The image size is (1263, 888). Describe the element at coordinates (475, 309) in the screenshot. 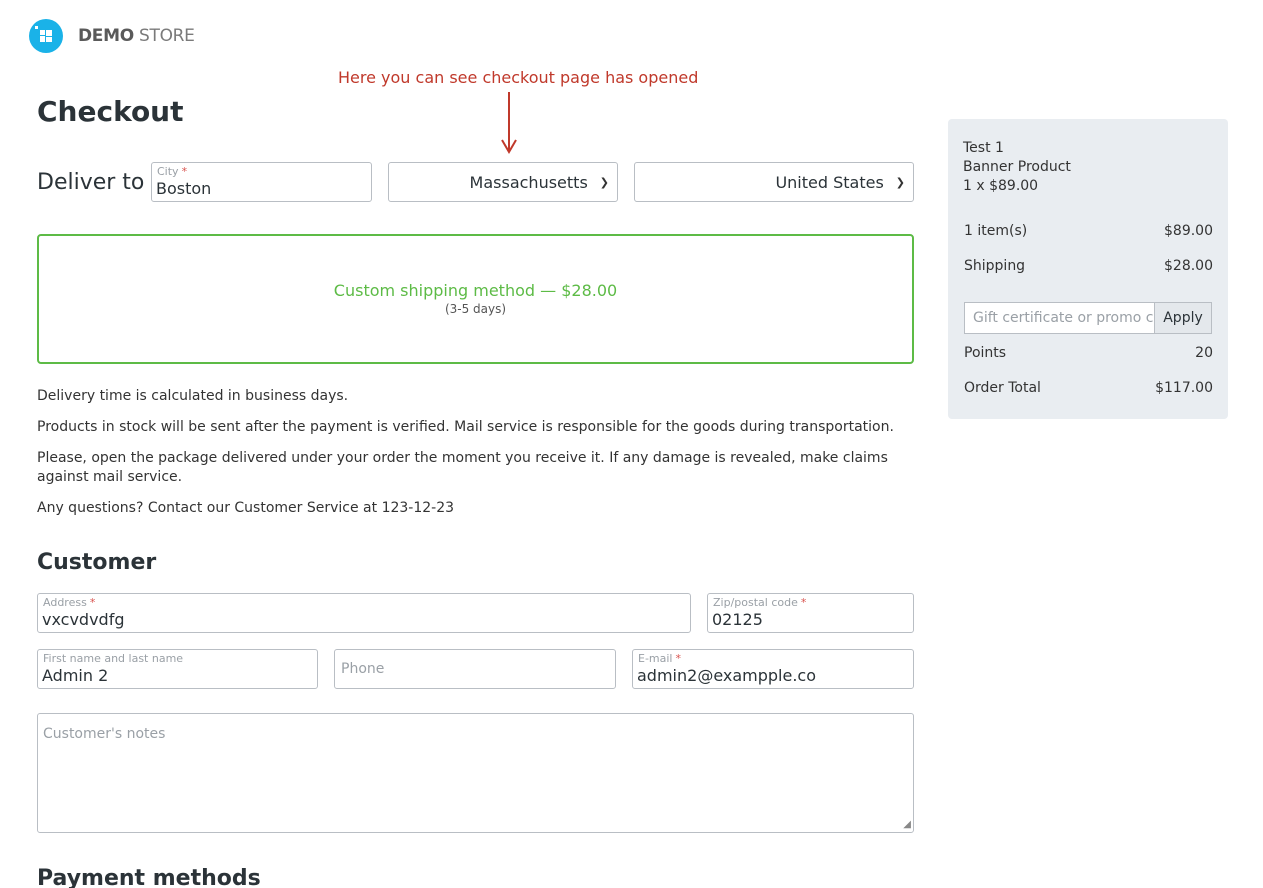

I see `shipping-method-days: (3-5 days)` at that location.